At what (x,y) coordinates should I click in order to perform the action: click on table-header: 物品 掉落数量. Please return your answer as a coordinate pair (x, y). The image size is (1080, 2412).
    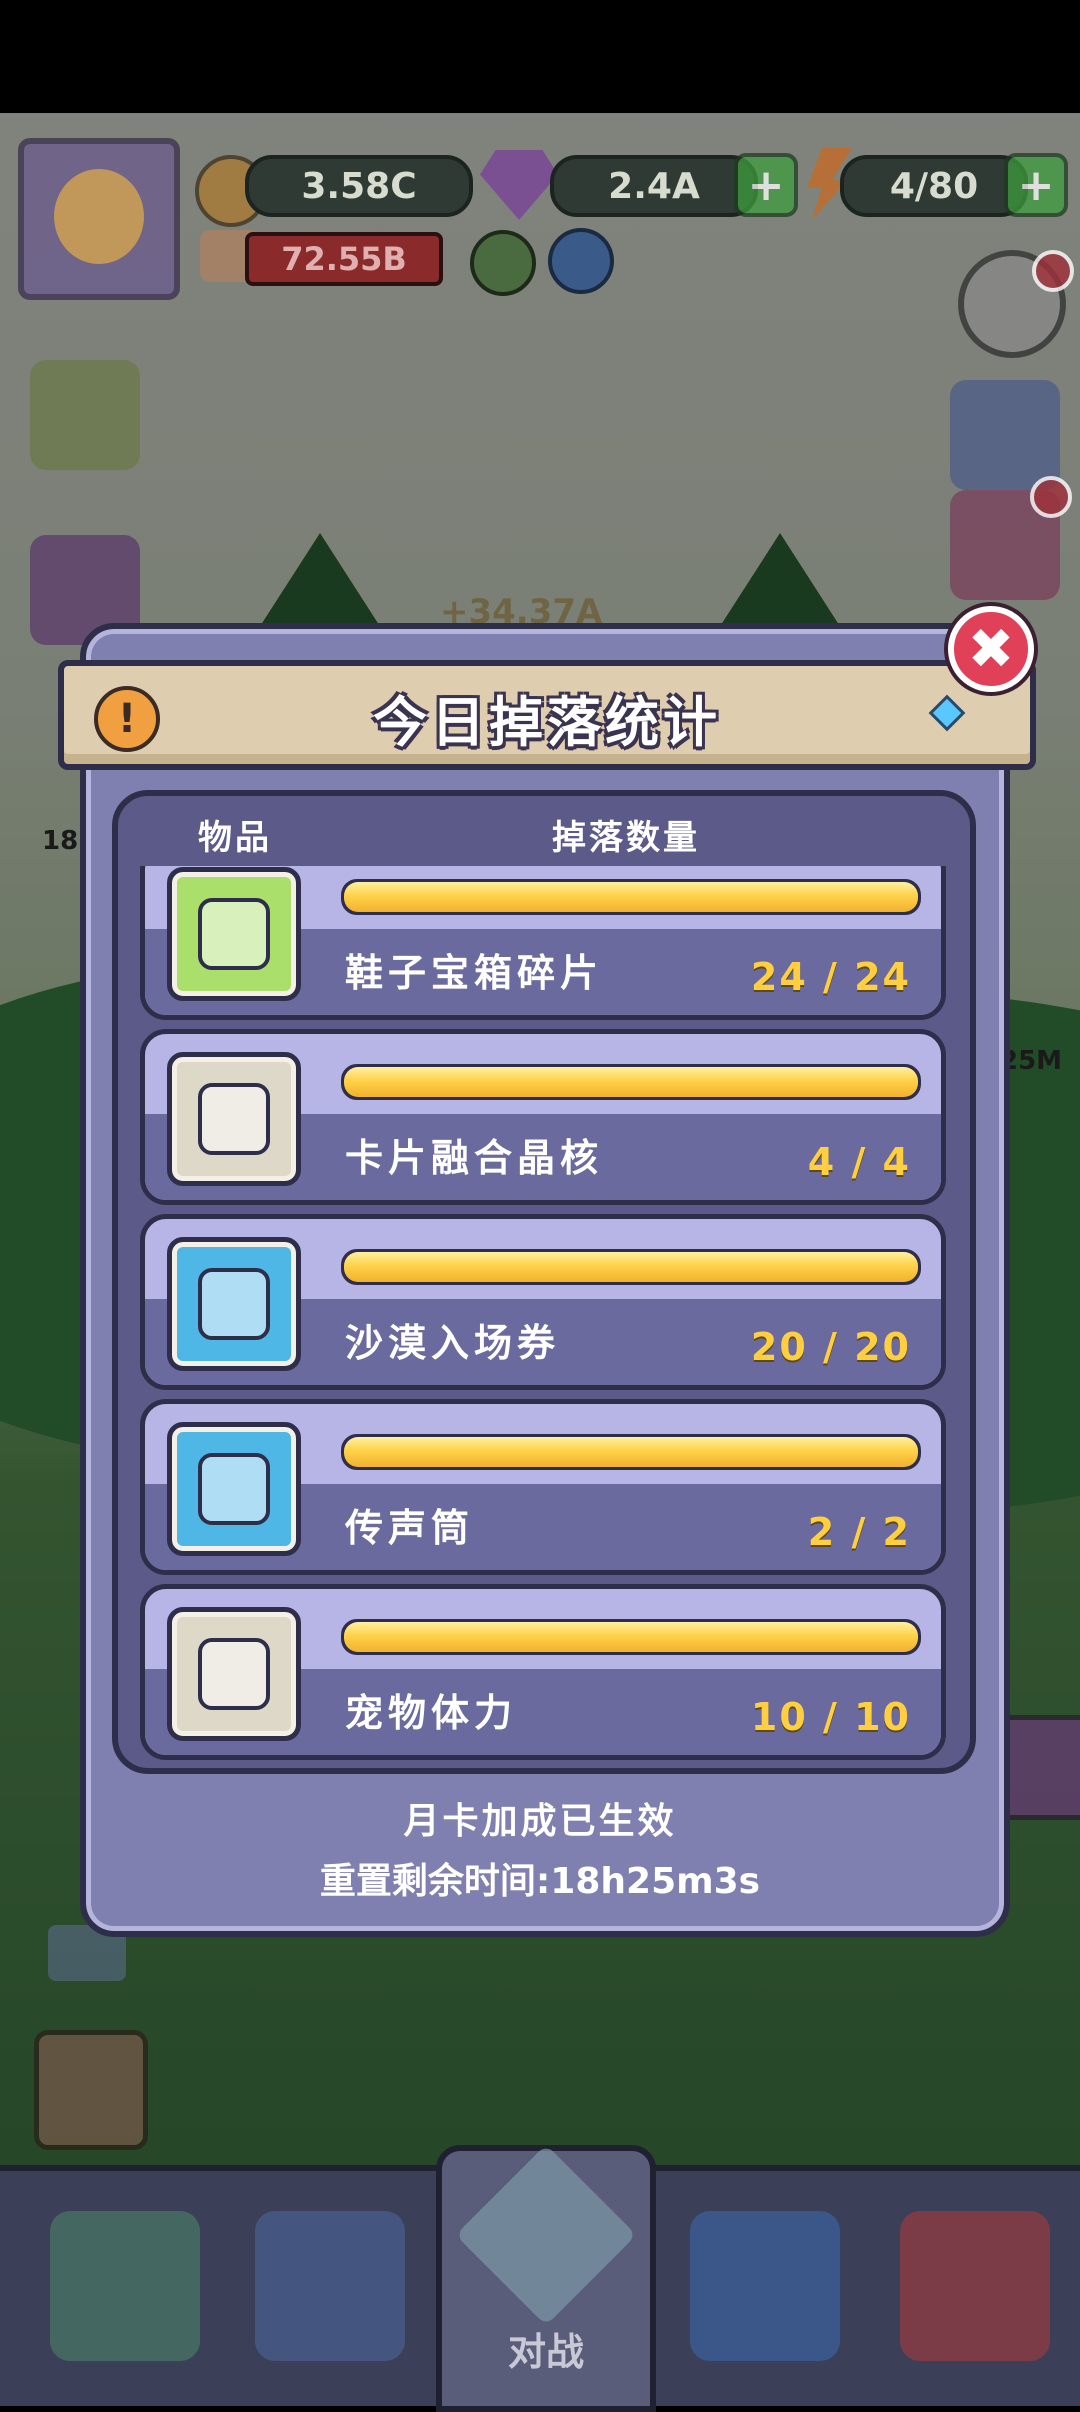
    Looking at the image, I should click on (544, 831).